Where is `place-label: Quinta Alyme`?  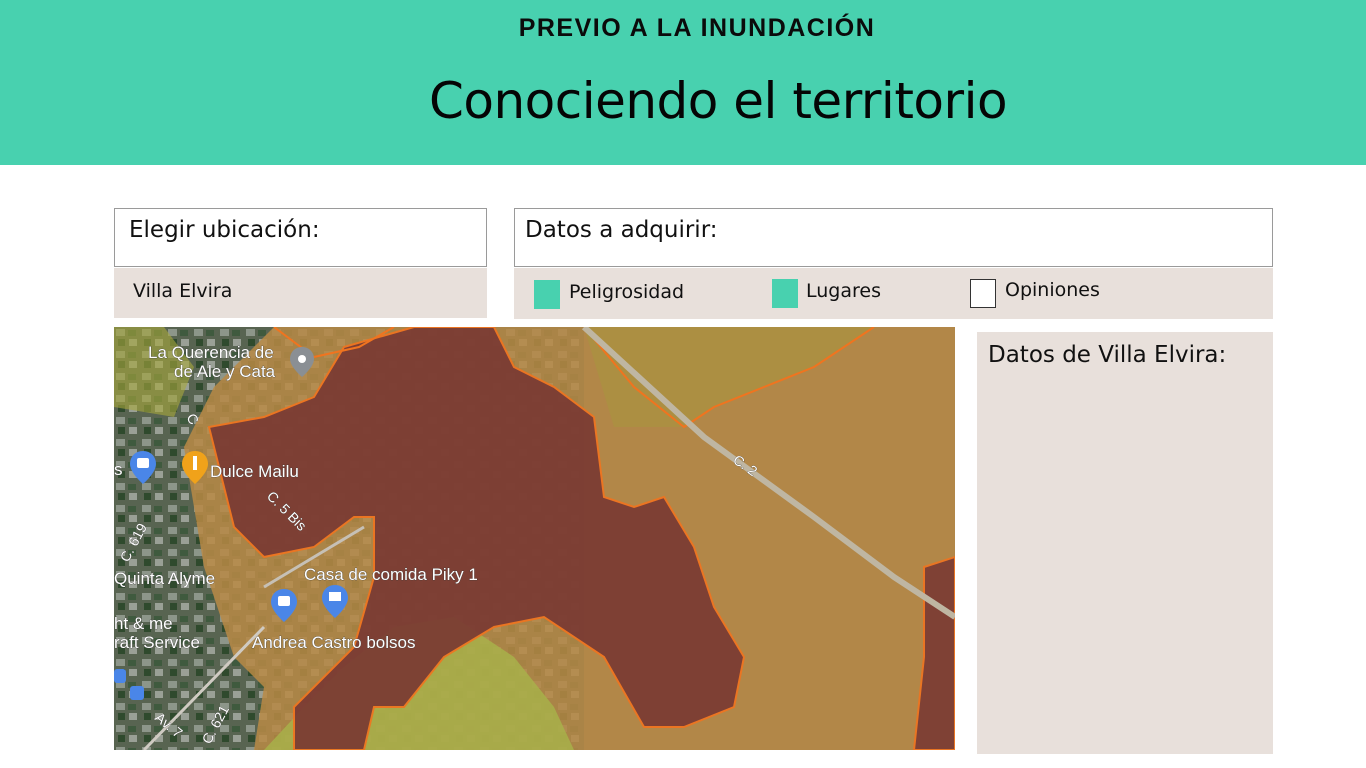
place-label: Quinta Alyme is located at coordinates (164, 578).